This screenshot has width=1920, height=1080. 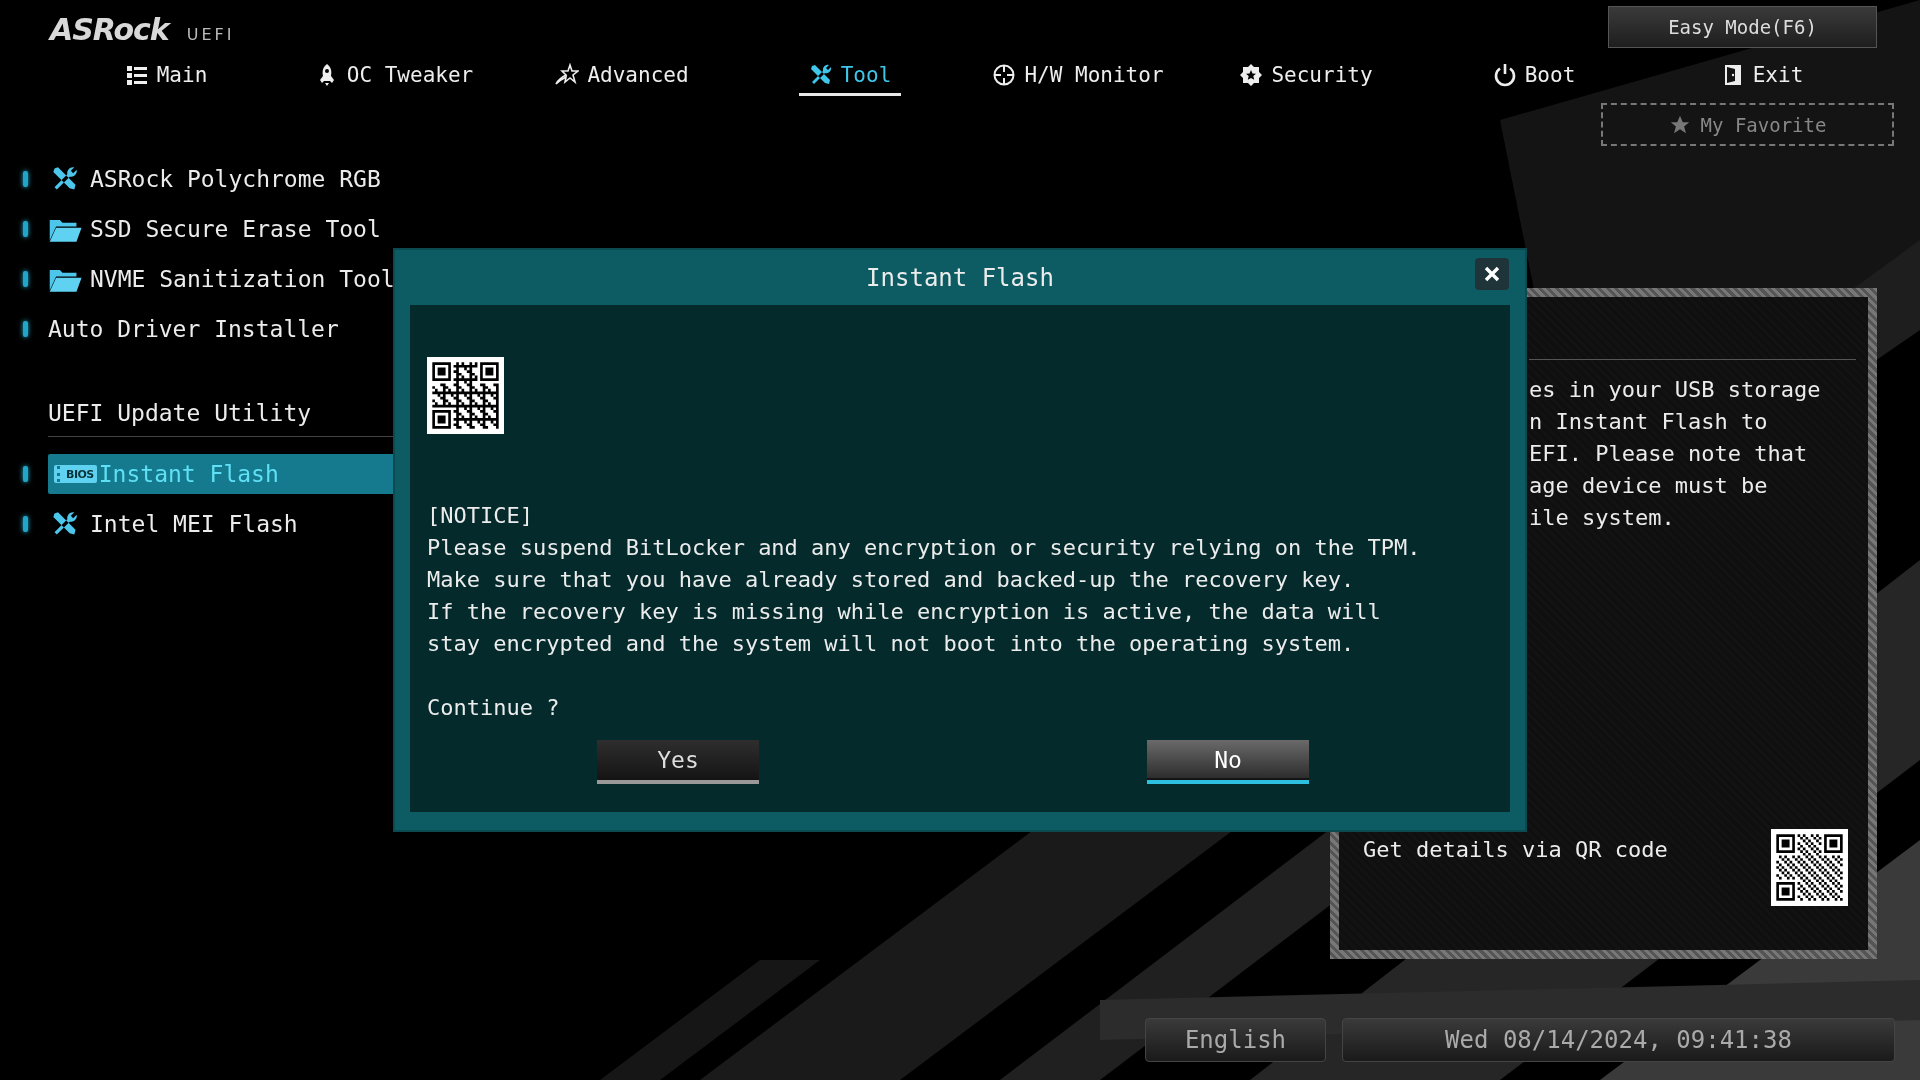 I want to click on close-button, so click(x=1492, y=274).